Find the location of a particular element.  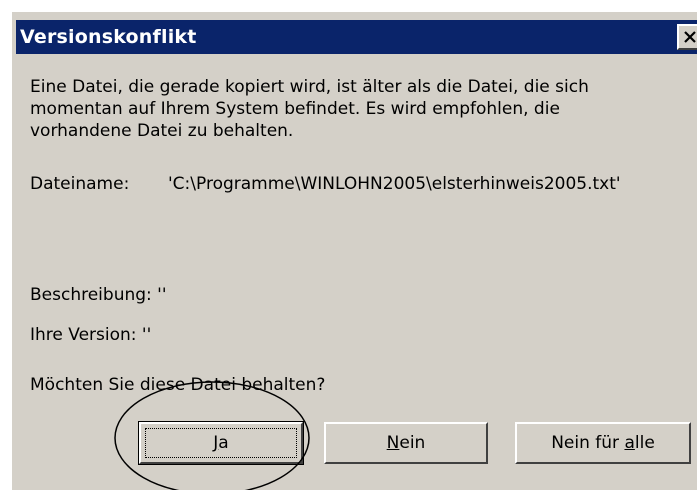

your-version-label: Ihre Version: '' is located at coordinates (91, 335).